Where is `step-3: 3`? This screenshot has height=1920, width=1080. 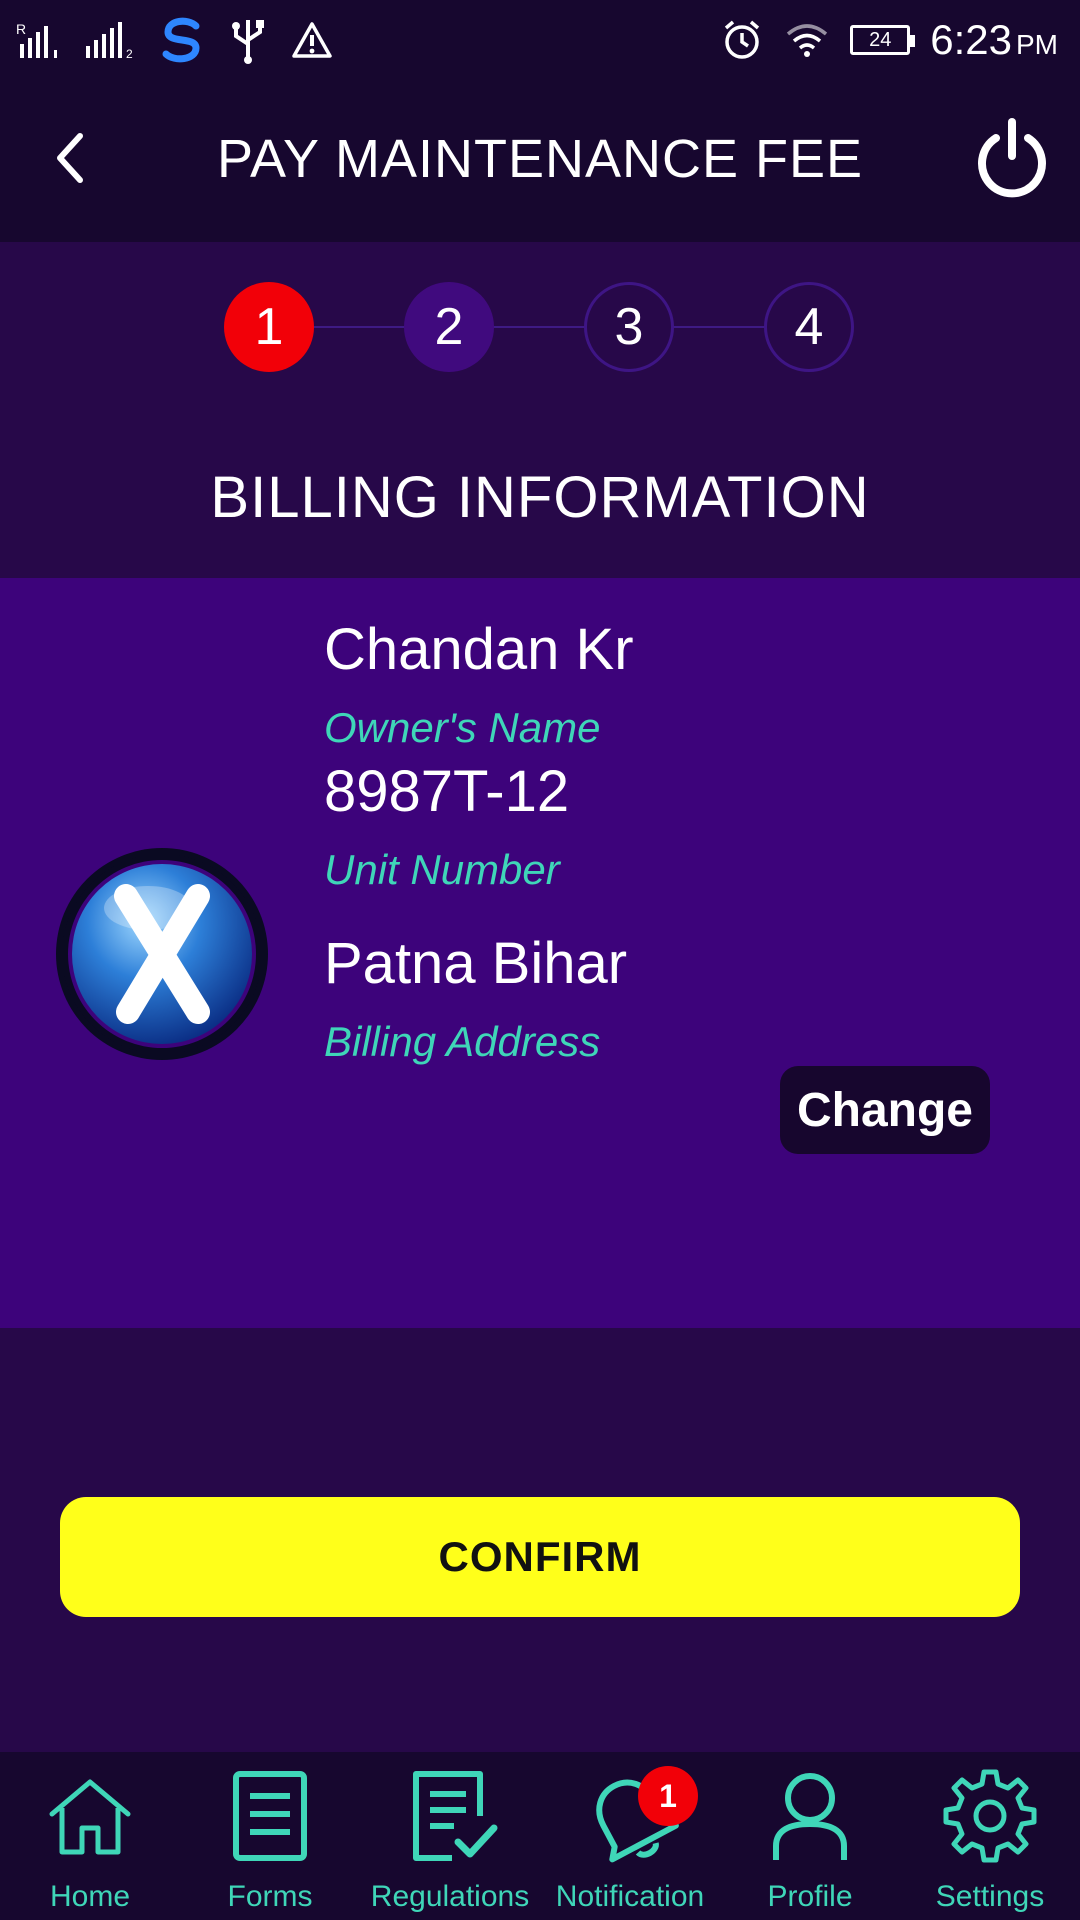 step-3: 3 is located at coordinates (629, 327).